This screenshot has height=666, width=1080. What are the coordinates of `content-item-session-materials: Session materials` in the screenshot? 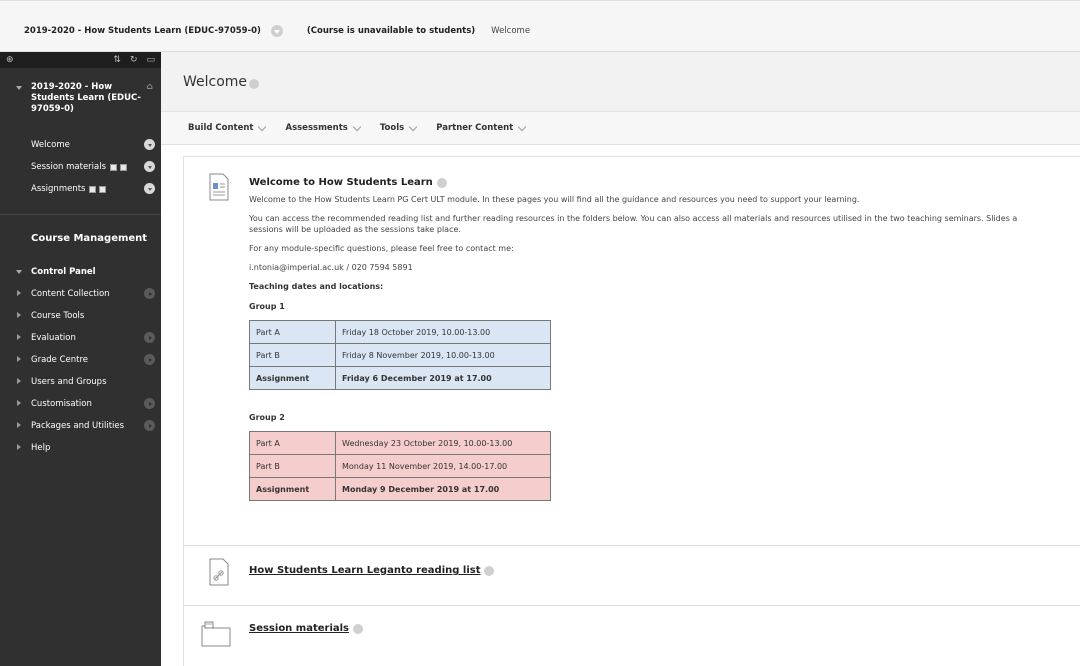 It's located at (632, 636).